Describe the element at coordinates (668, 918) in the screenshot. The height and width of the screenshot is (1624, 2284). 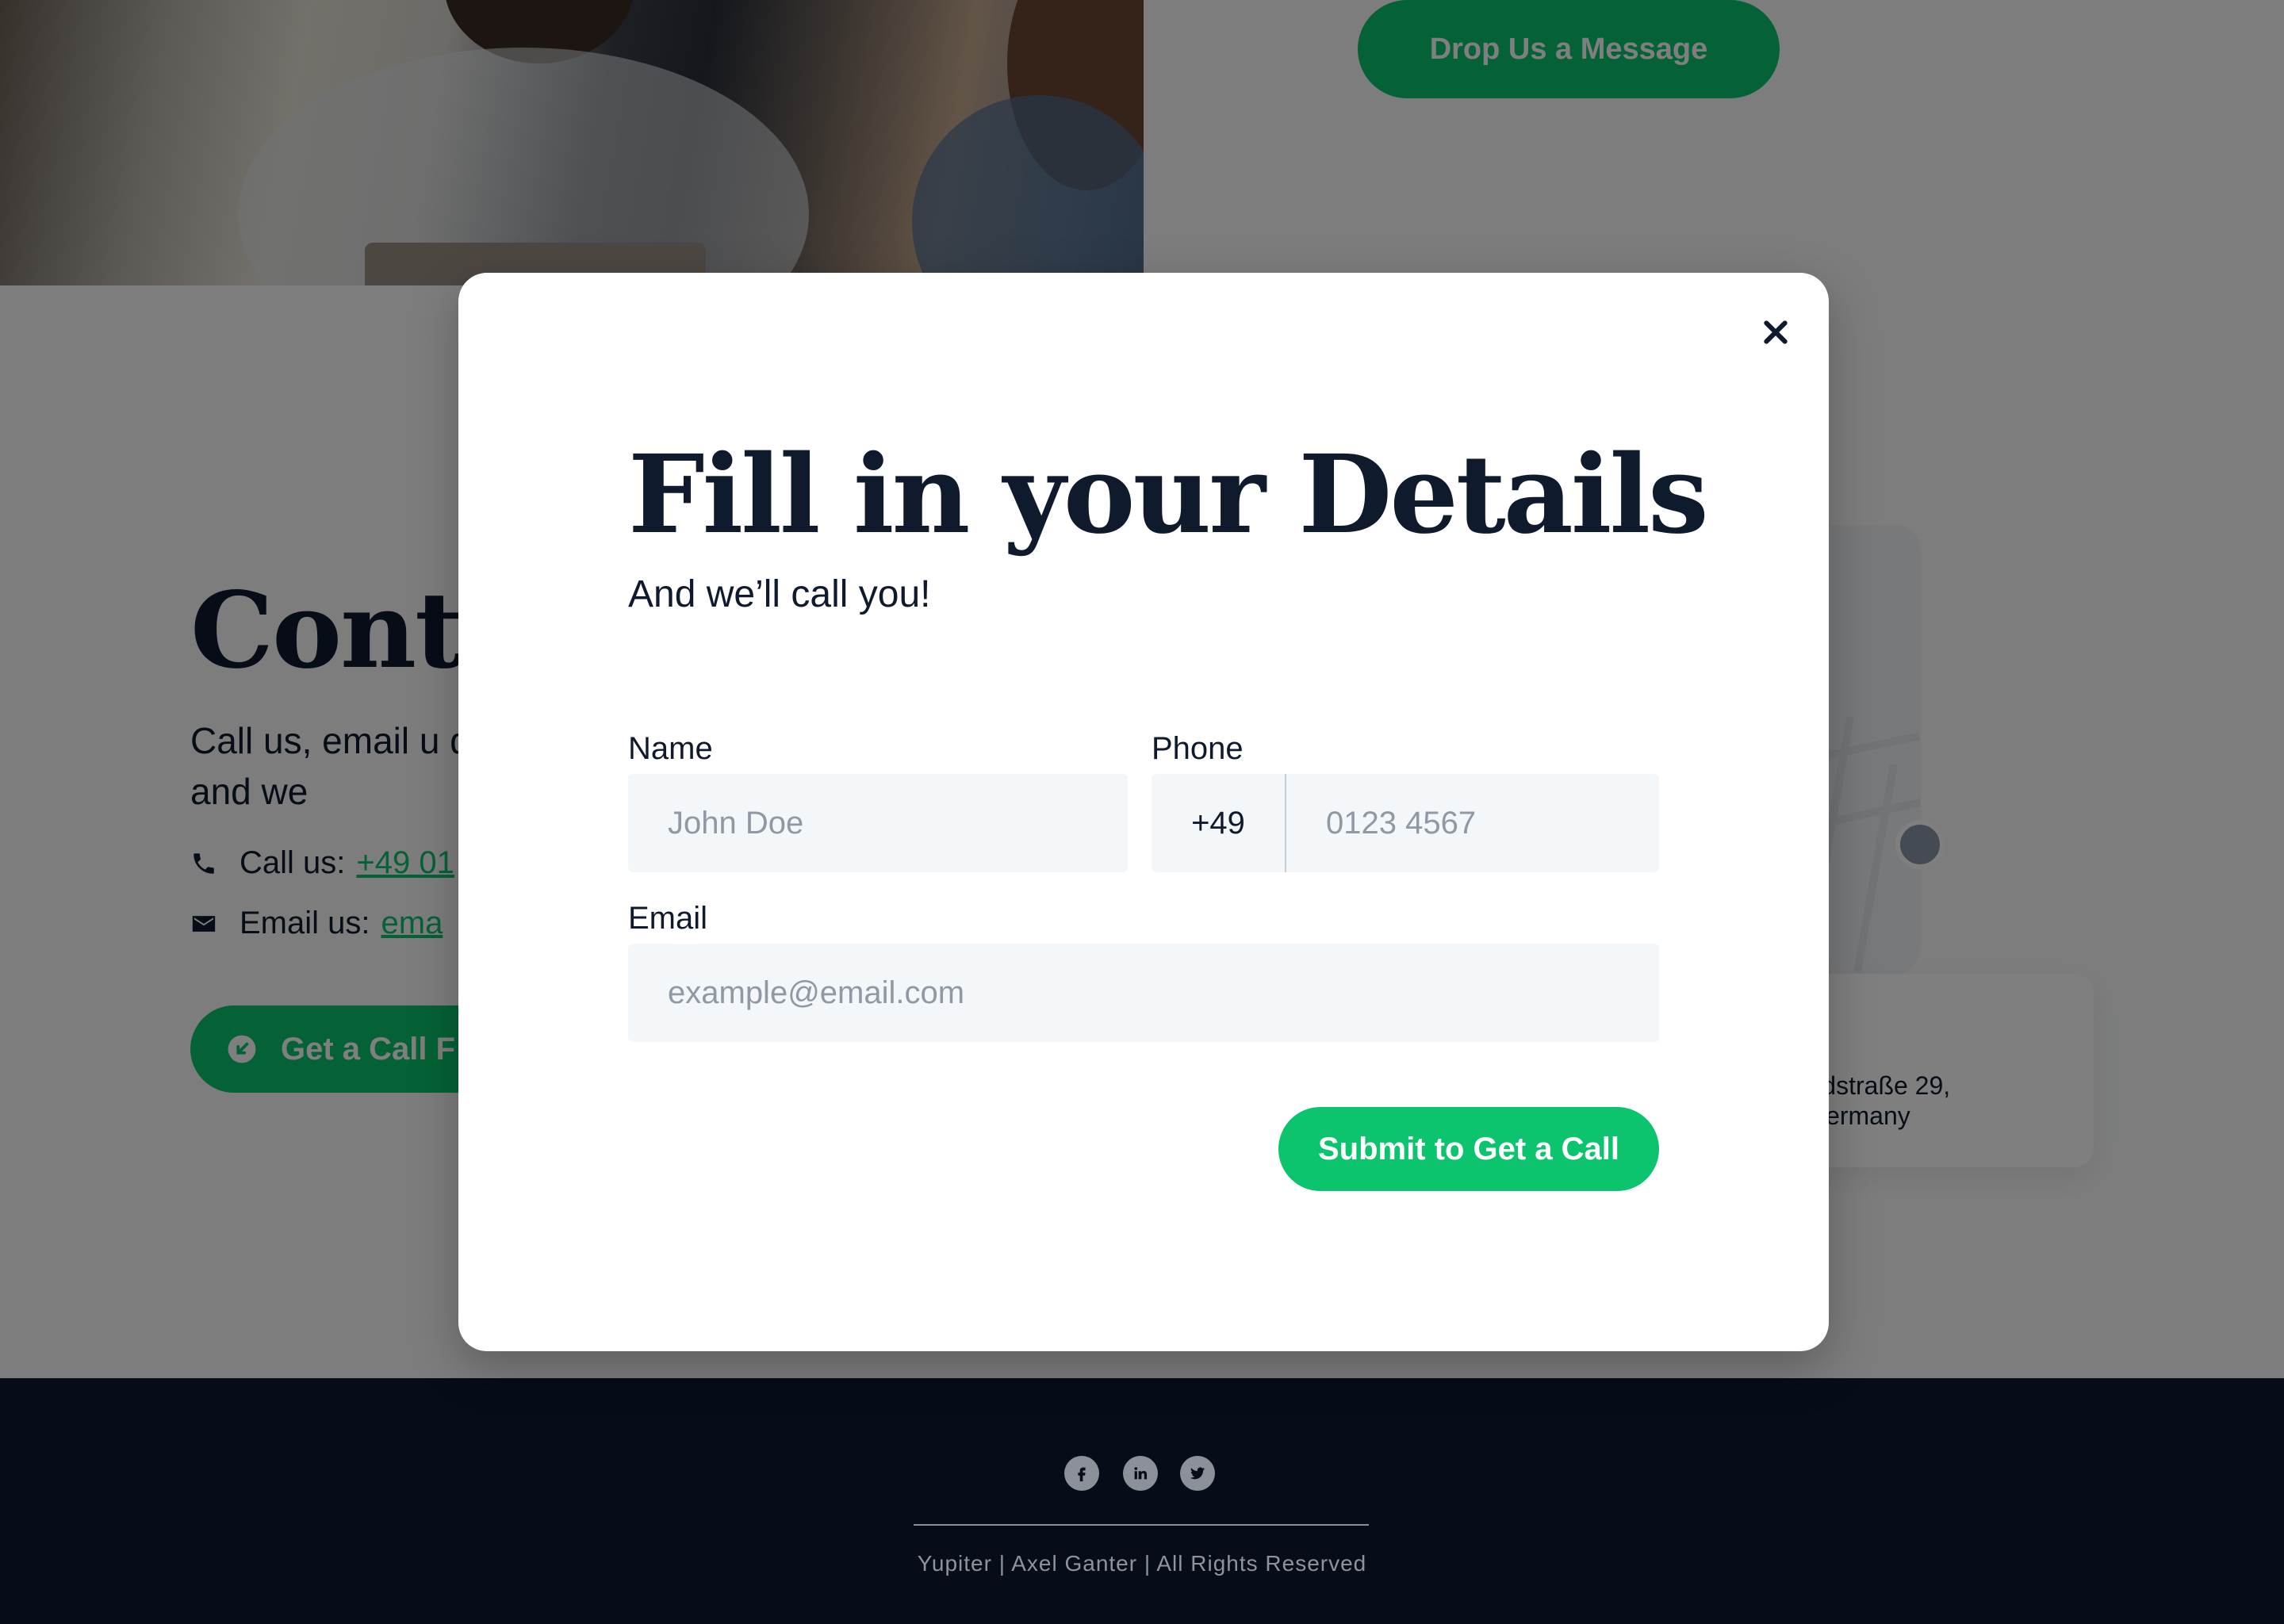
I see `email-label: Email` at that location.